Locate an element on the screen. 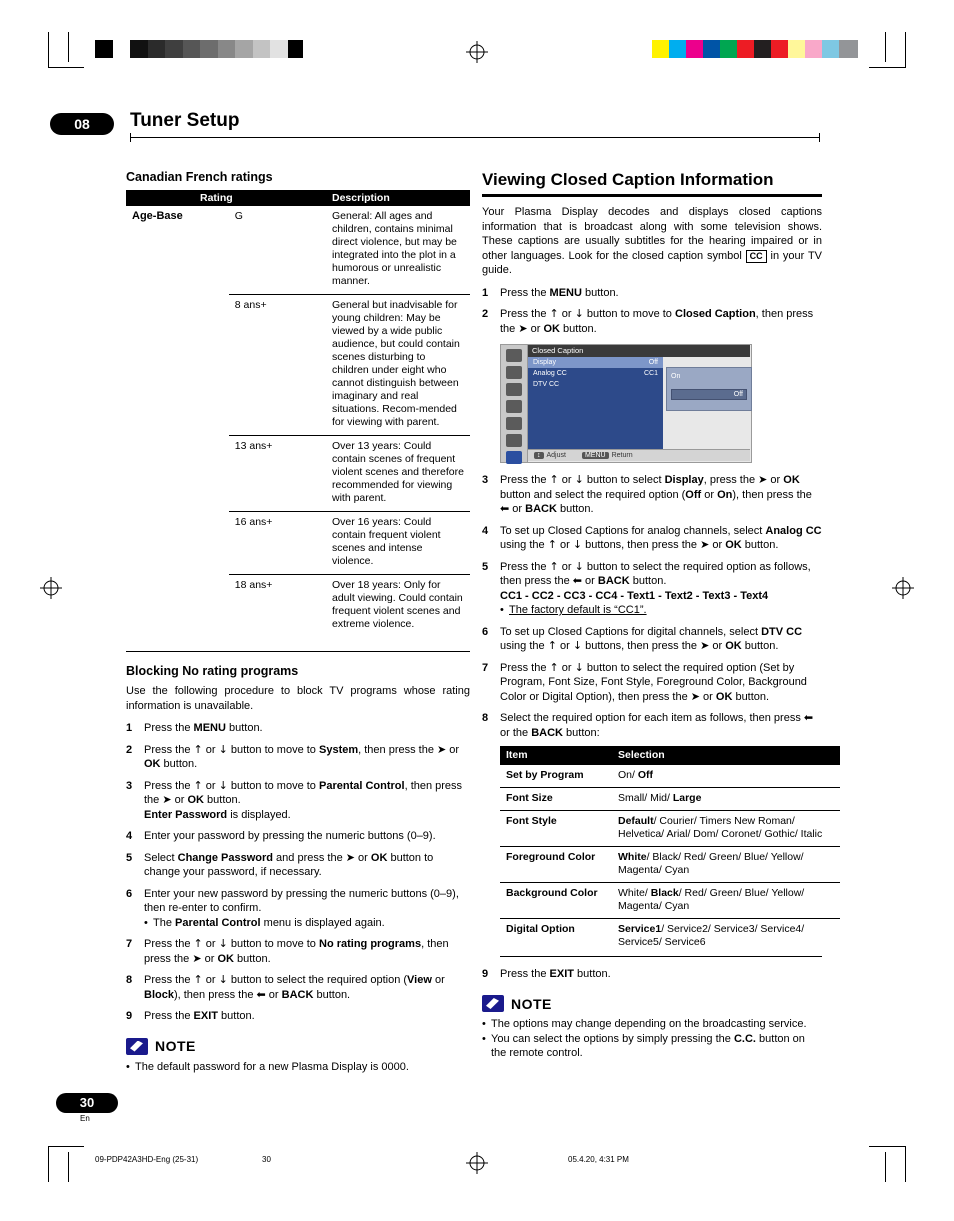  osd-row-display: Display Off is located at coordinates (595, 362).